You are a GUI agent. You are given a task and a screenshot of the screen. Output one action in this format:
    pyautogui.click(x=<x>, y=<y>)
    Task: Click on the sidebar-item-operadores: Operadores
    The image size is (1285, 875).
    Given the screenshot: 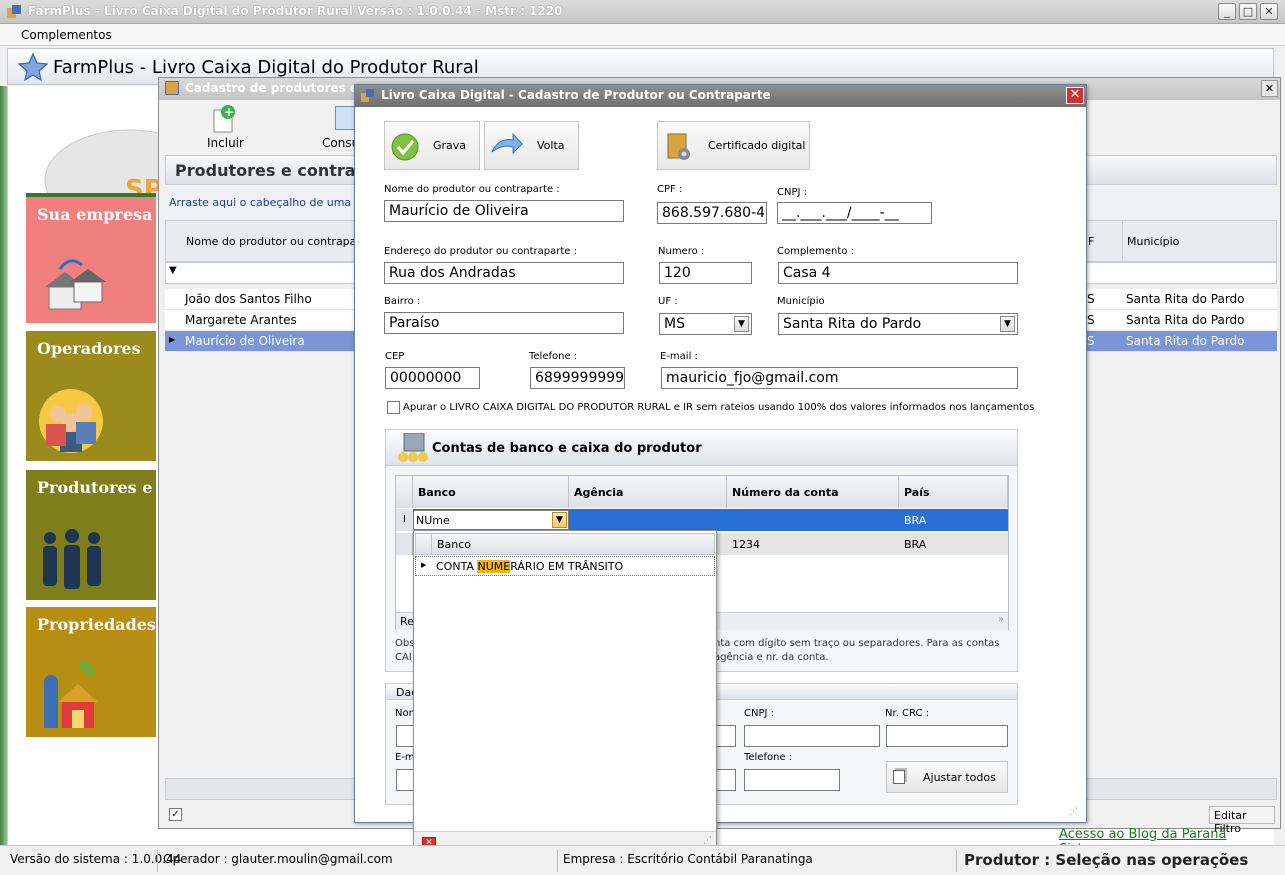 What is the action you would take?
    pyautogui.click(x=91, y=396)
    